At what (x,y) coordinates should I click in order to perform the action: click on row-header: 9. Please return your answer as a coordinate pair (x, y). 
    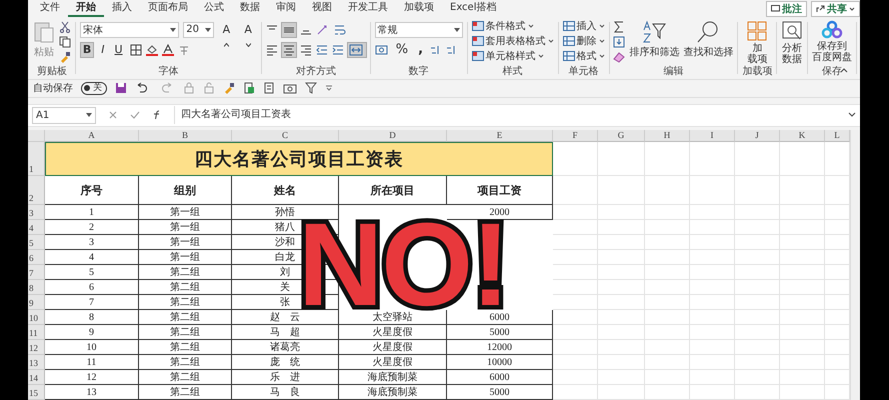
    Looking at the image, I should click on (36, 302).